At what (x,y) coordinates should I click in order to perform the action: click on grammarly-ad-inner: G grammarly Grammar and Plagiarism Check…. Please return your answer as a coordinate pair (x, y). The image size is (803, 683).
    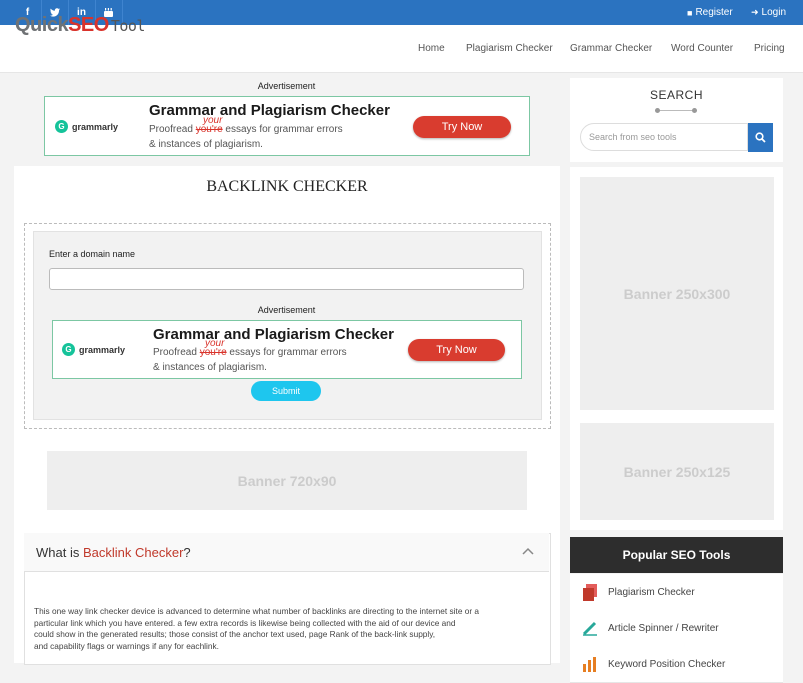
    Looking at the image, I should click on (287, 349).